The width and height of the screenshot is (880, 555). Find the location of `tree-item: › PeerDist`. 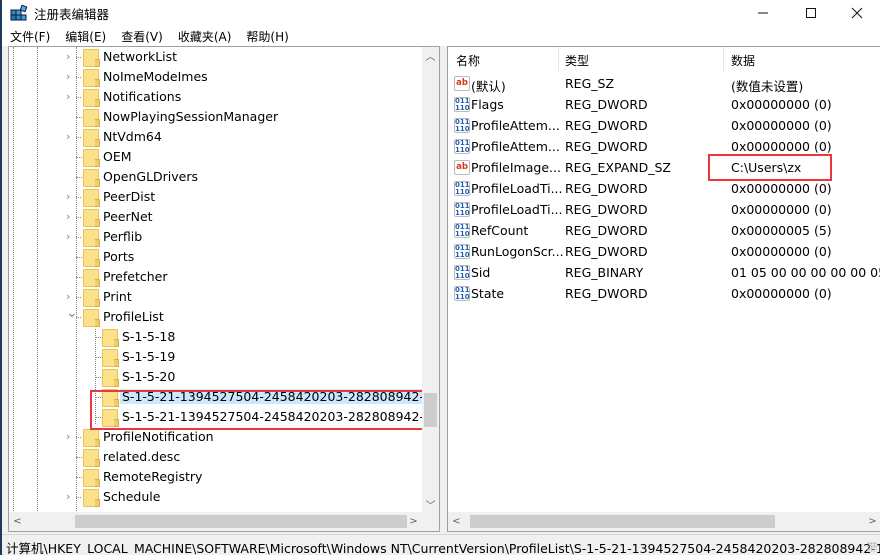

tree-item: › PeerDist is located at coordinates (216, 197).